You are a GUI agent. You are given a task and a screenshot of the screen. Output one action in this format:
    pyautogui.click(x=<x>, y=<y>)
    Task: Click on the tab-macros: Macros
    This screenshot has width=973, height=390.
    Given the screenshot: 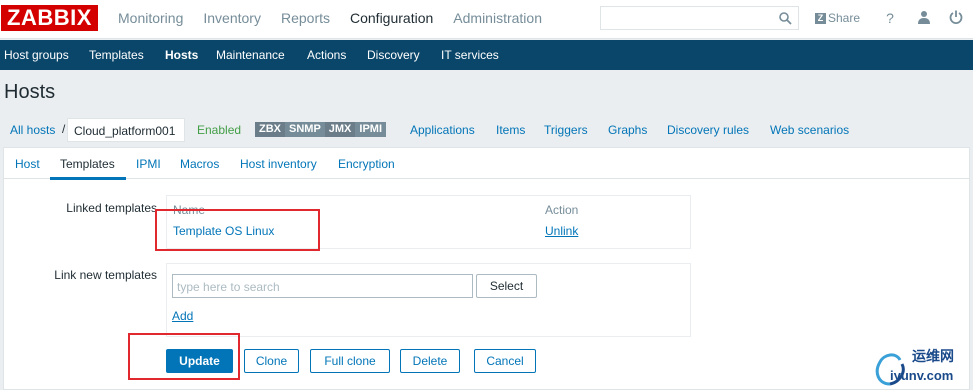 What is the action you would take?
    pyautogui.click(x=199, y=164)
    